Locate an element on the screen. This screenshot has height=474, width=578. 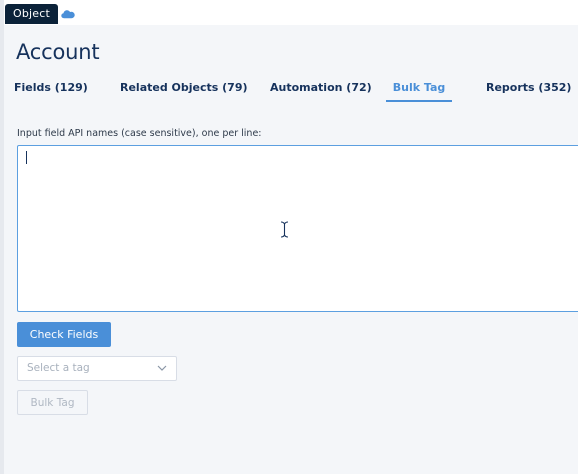
text-caret is located at coordinates (26, 157).